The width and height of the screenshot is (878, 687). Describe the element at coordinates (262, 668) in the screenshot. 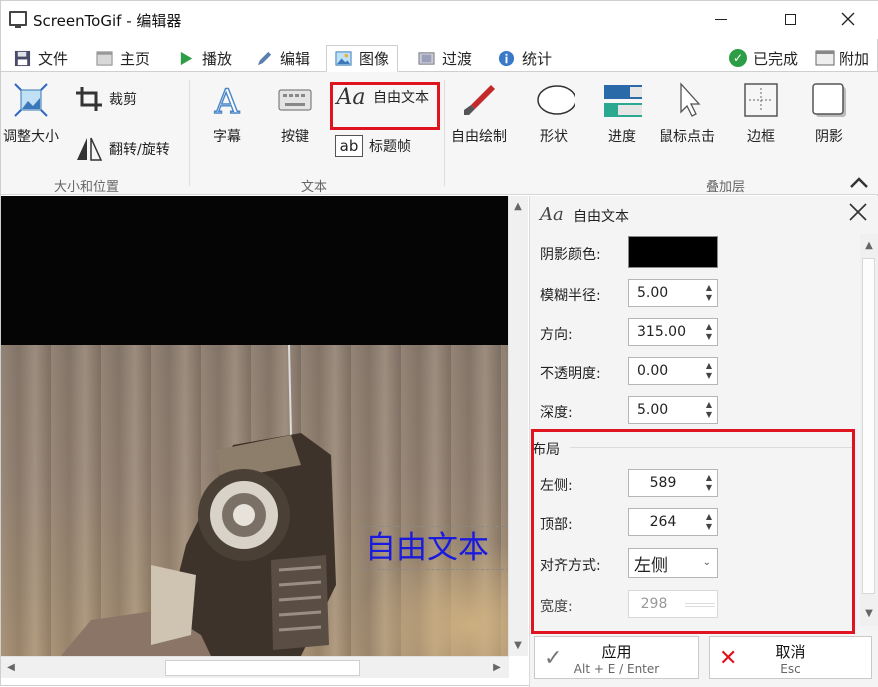

I see `horizontal-scroll-thumb` at that location.